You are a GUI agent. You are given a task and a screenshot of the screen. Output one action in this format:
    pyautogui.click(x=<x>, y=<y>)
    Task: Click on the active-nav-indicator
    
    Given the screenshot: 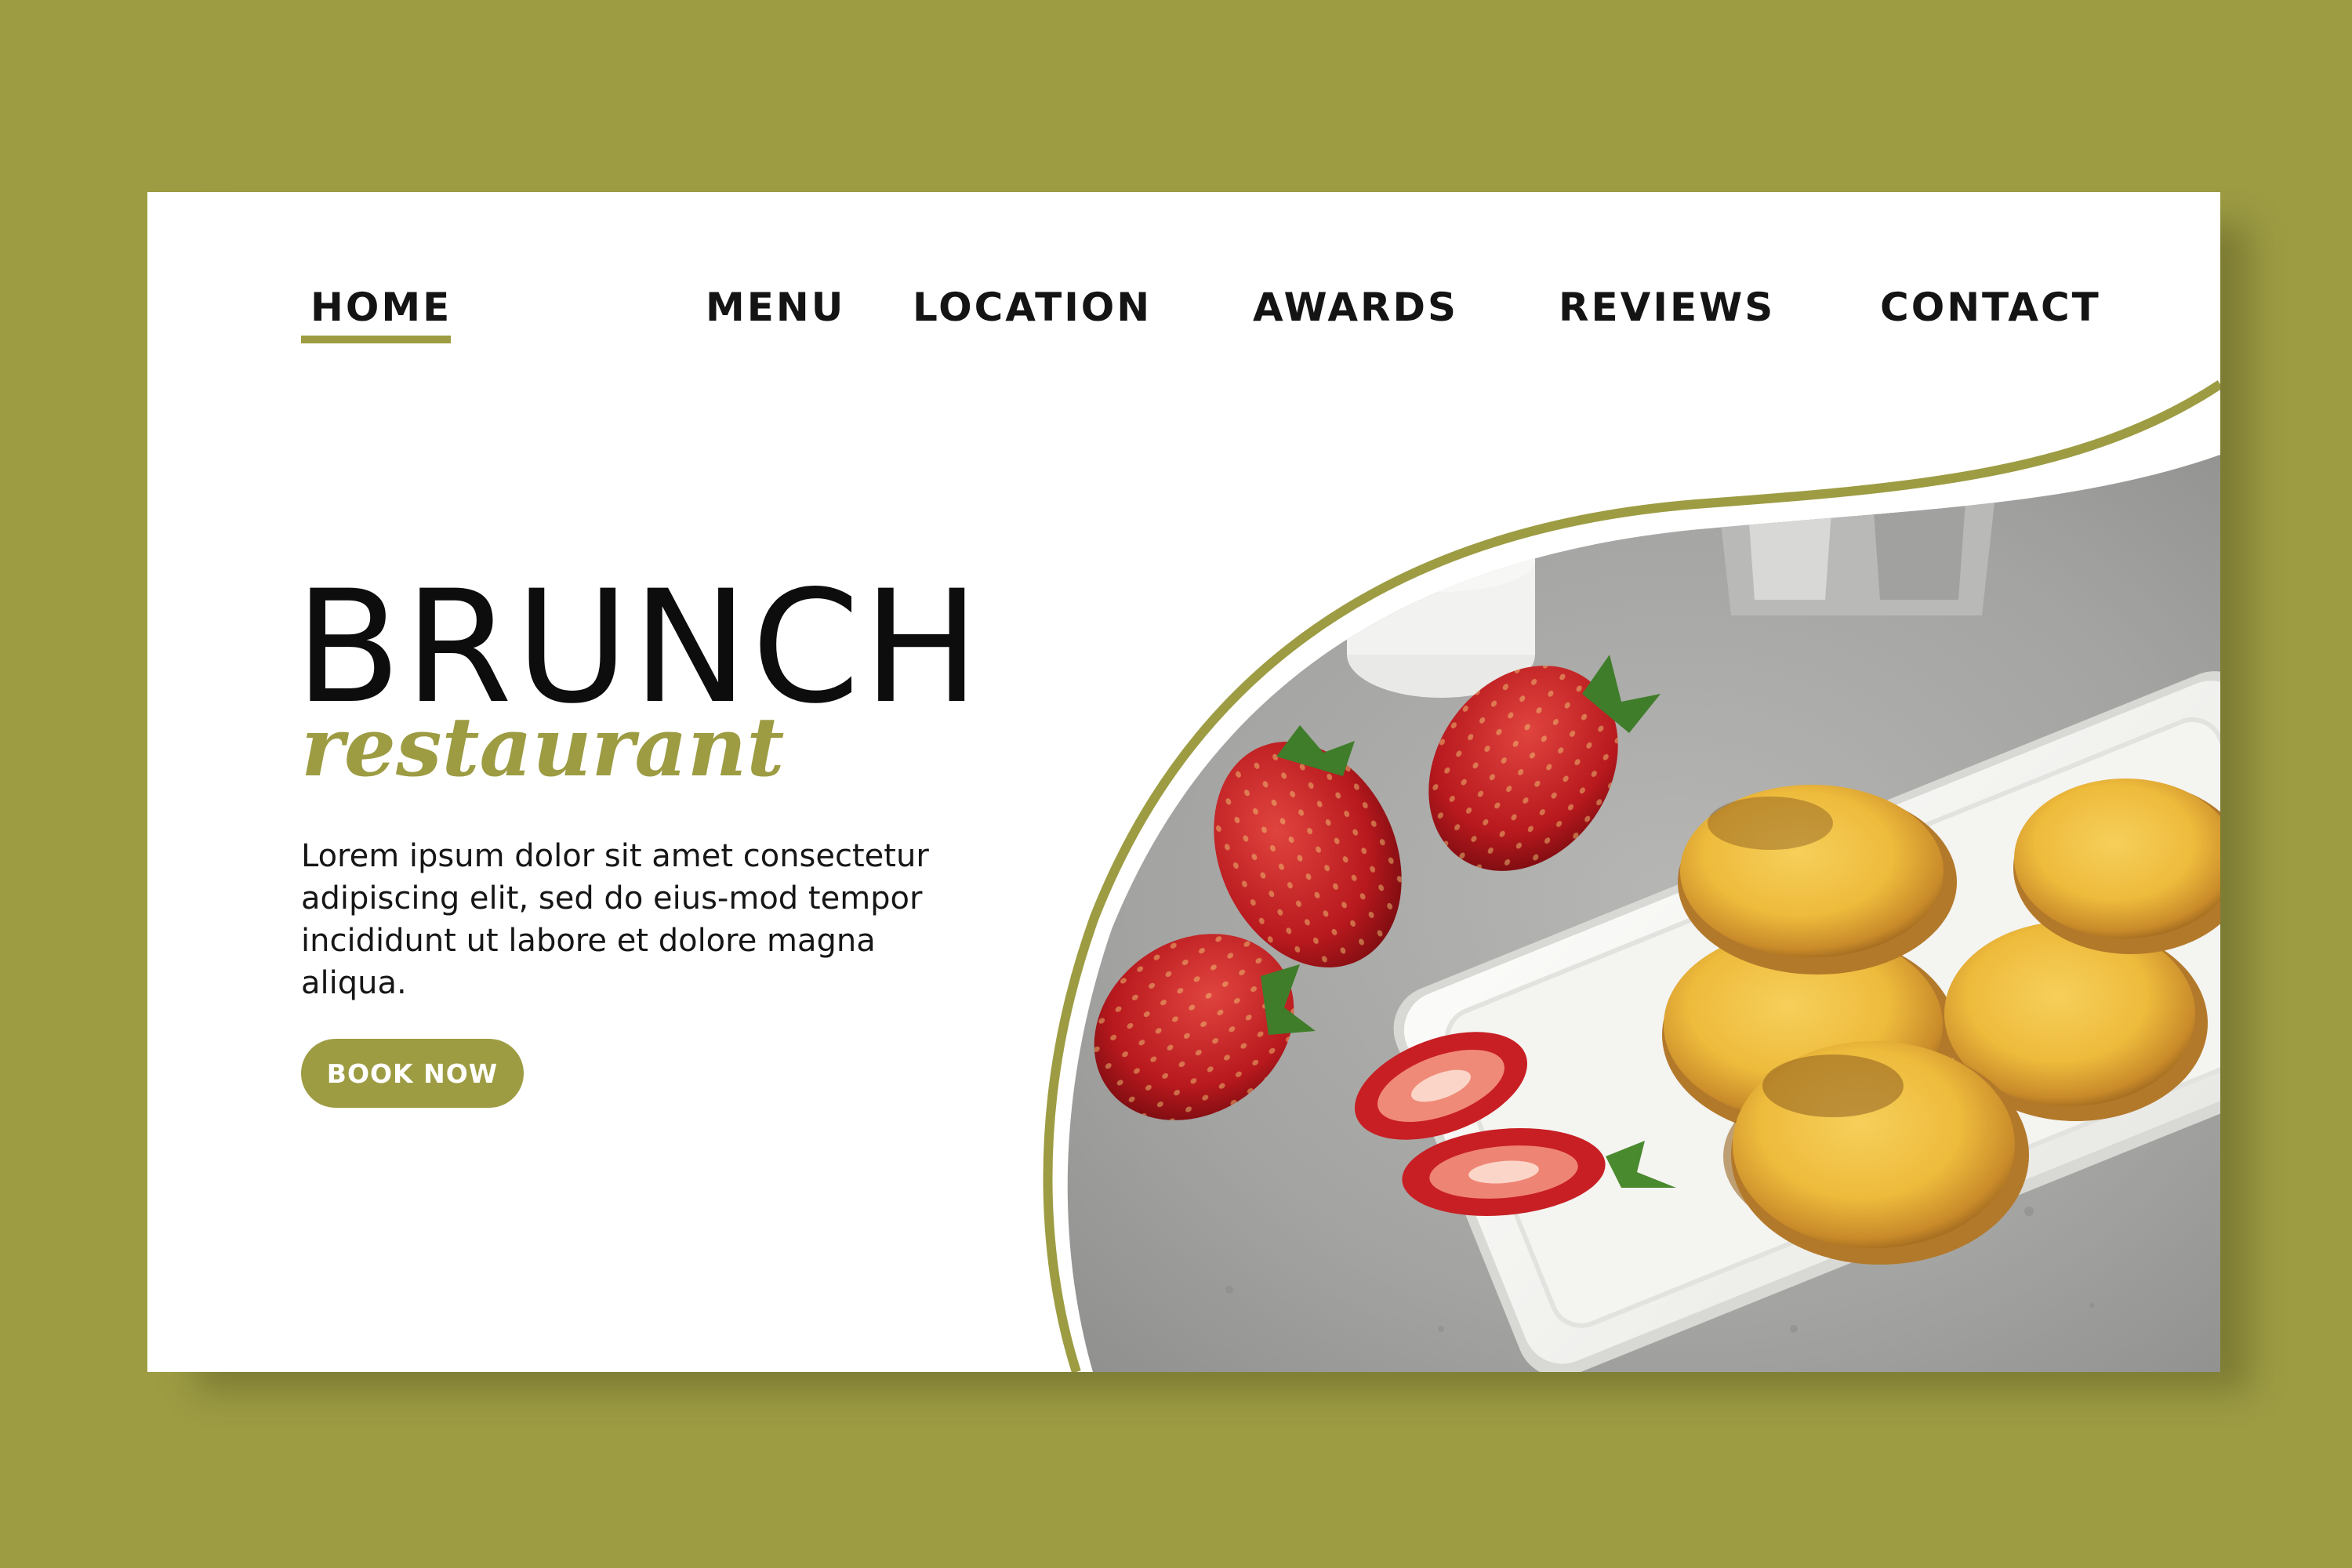 What is the action you would take?
    pyautogui.click(x=376, y=339)
    